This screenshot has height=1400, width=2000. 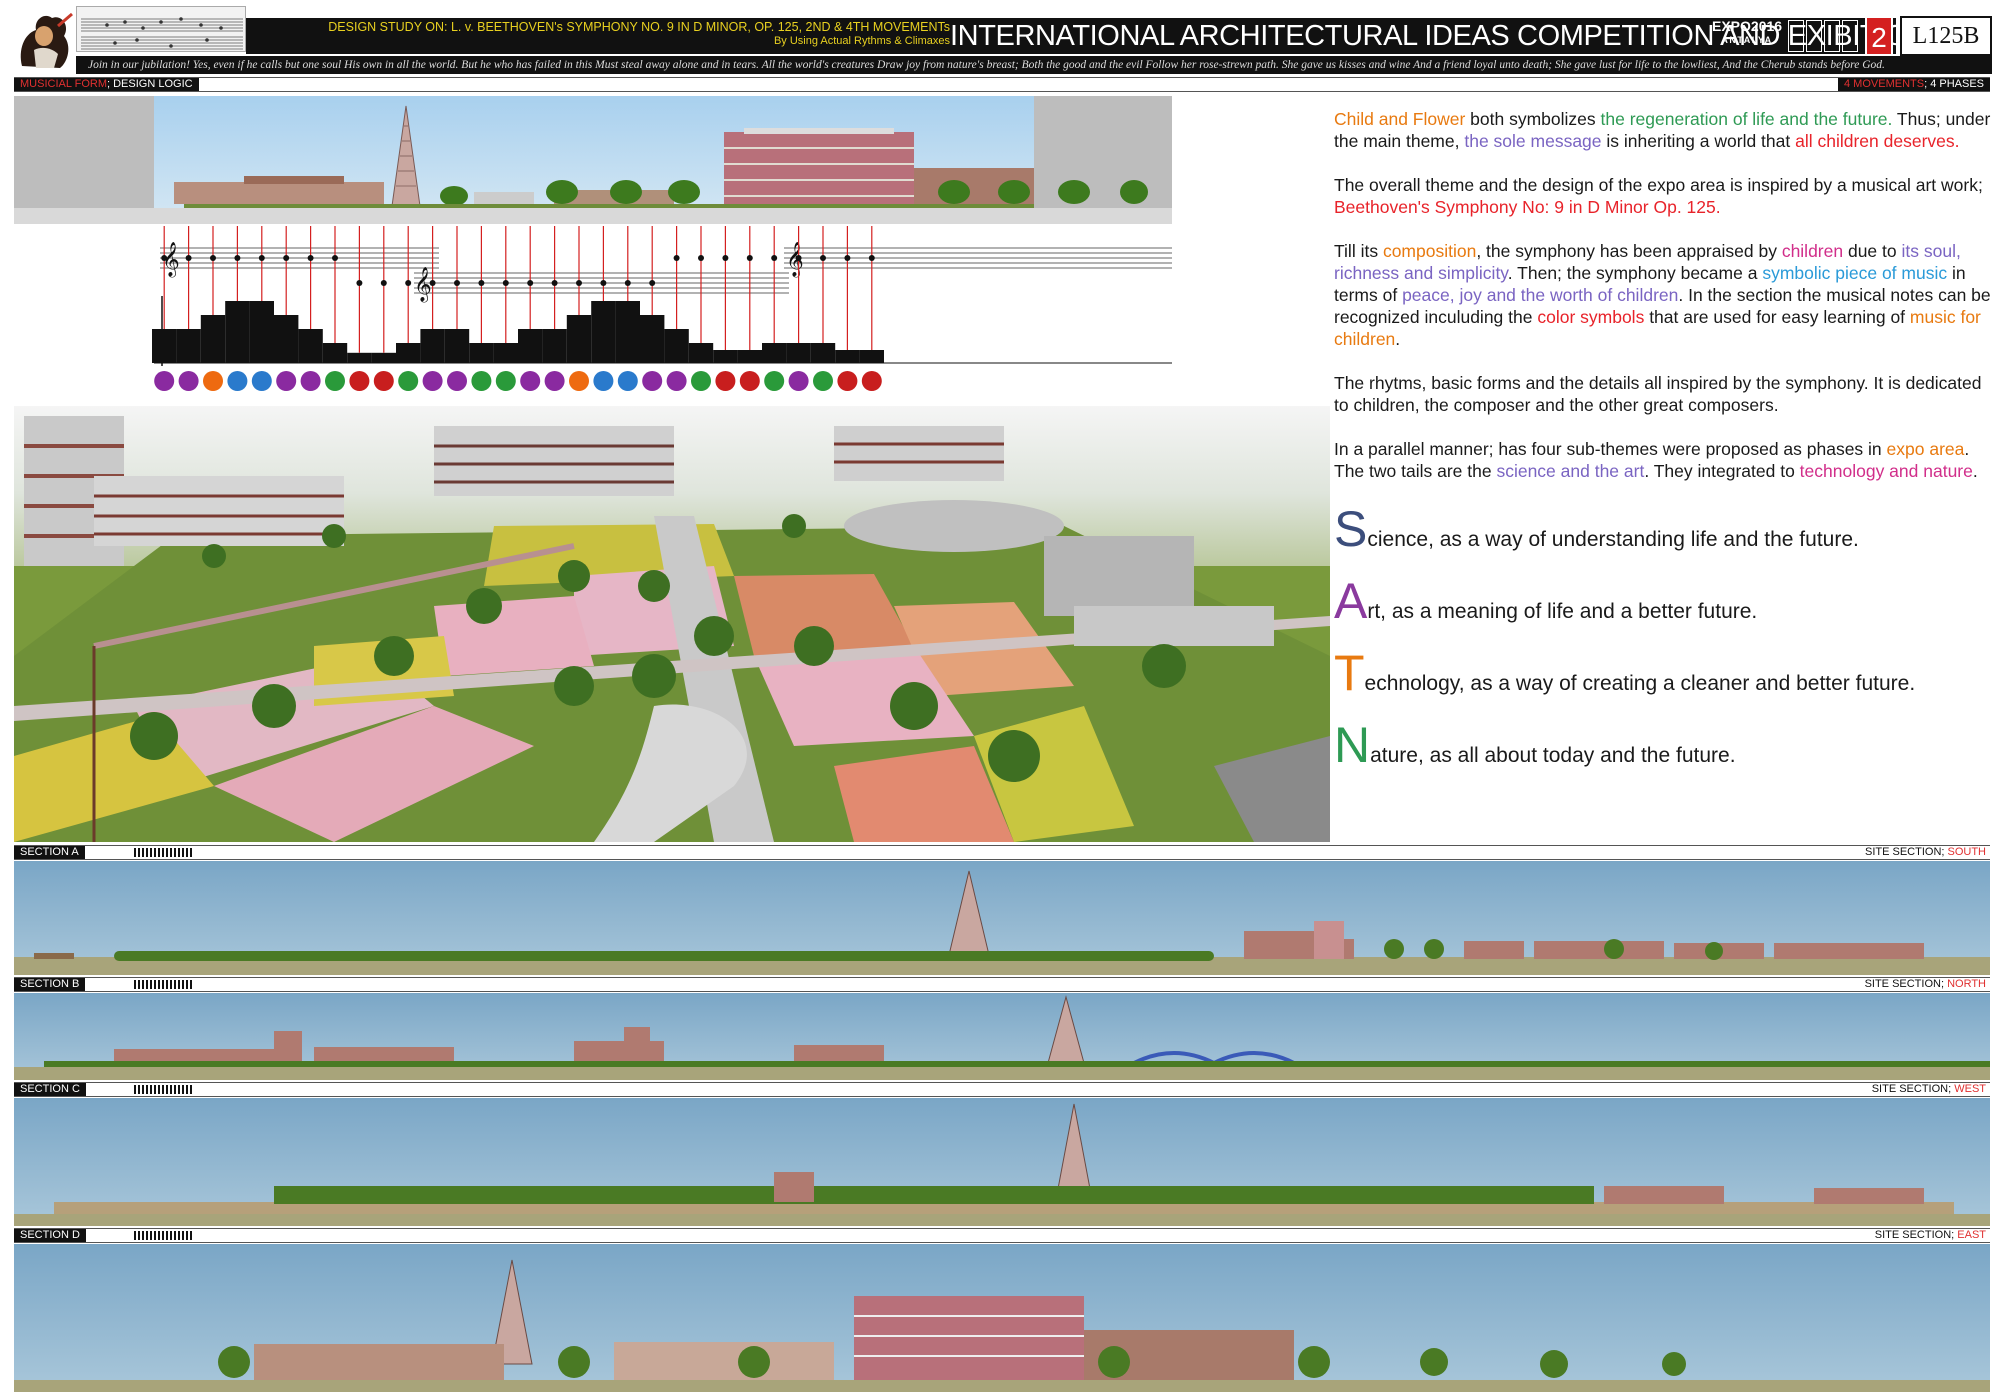 What do you see at coordinates (1591, 317) in the screenshot?
I see `text-run: color symbols` at bounding box center [1591, 317].